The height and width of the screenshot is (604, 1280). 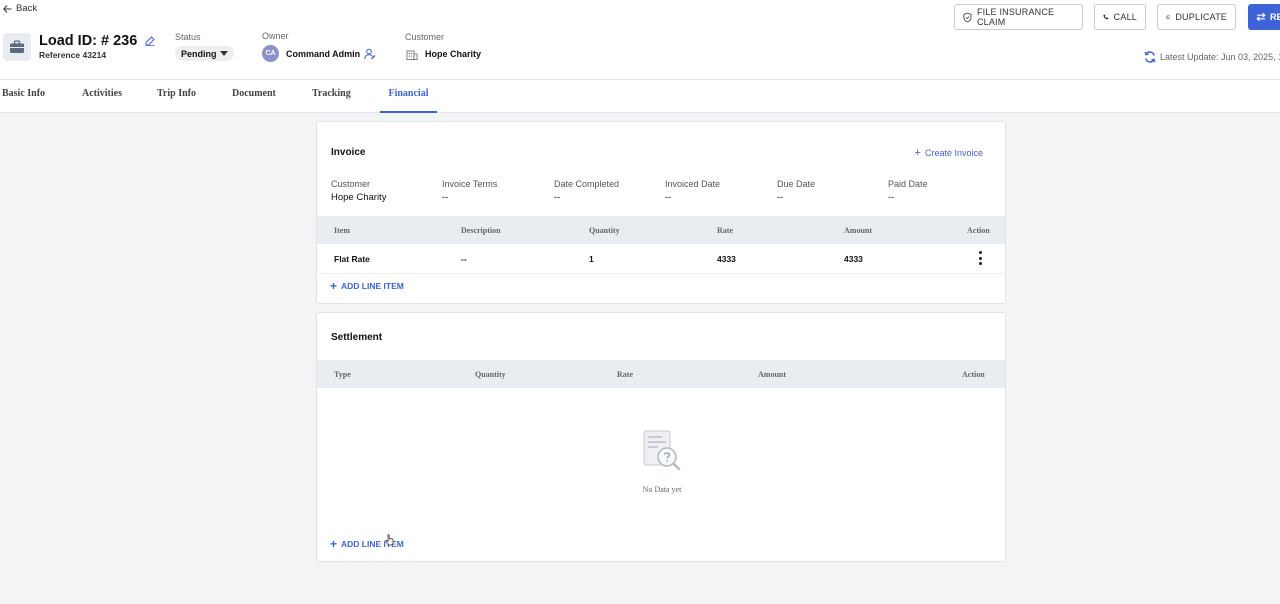 What do you see at coordinates (662, 489) in the screenshot?
I see `no-data-text: No Data yet` at bounding box center [662, 489].